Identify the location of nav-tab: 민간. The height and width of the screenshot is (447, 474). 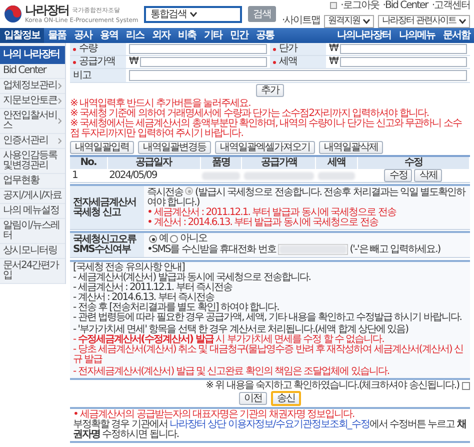
(239, 35).